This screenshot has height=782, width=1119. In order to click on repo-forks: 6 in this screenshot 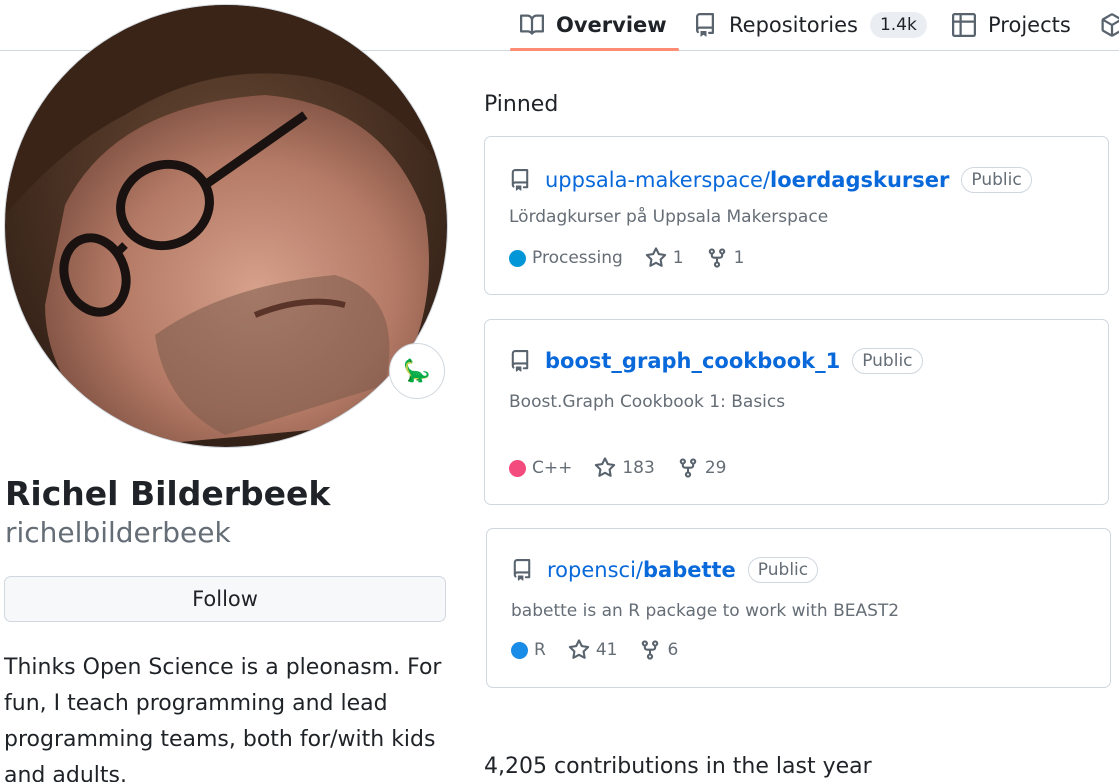, I will do `click(658, 650)`.